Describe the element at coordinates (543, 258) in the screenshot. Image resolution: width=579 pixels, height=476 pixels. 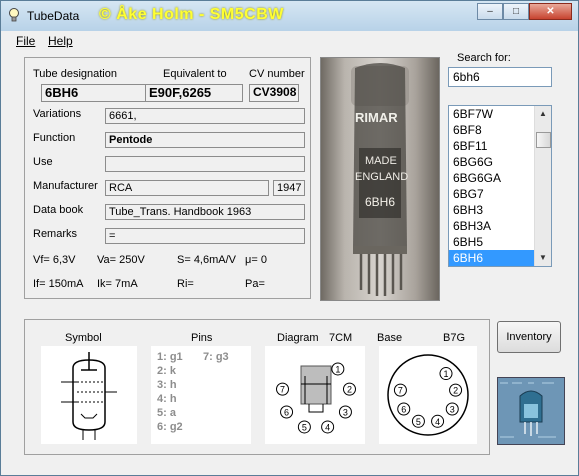
I see `scroll-down-icon: ▼` at that location.